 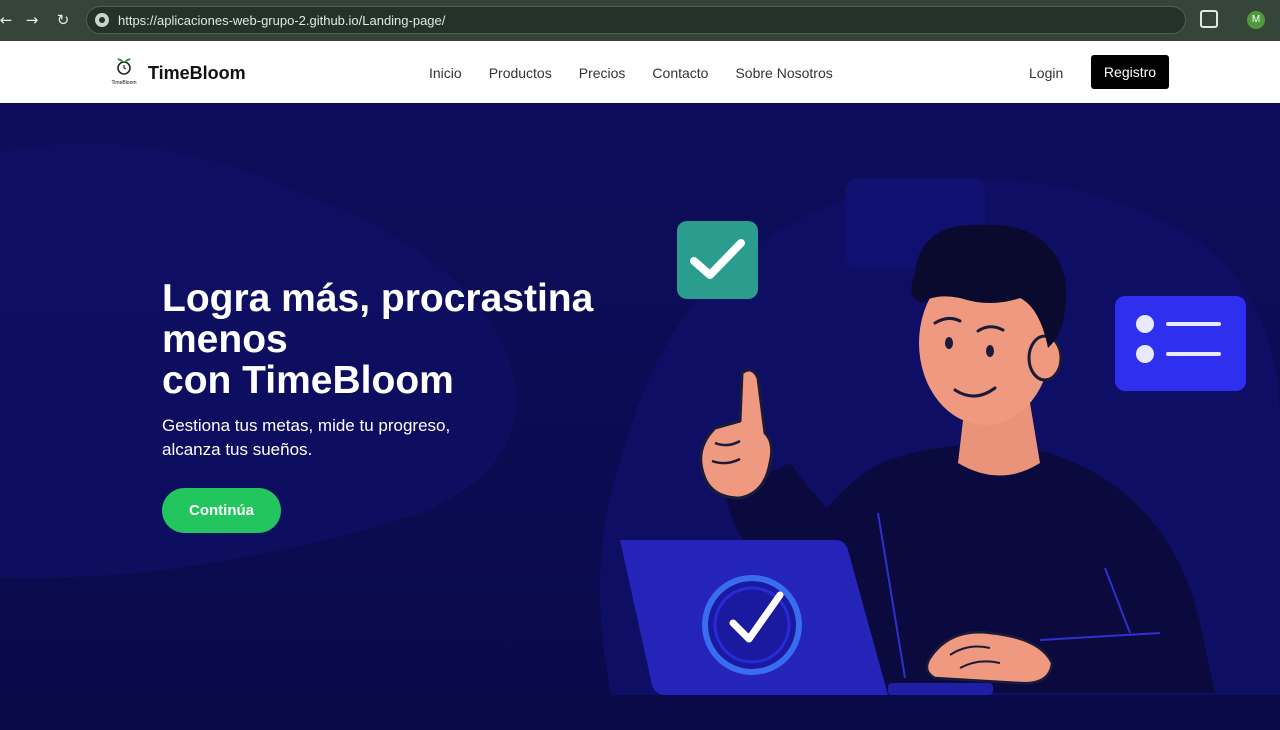 What do you see at coordinates (640, 712) in the screenshot?
I see `hero-footer-band` at bounding box center [640, 712].